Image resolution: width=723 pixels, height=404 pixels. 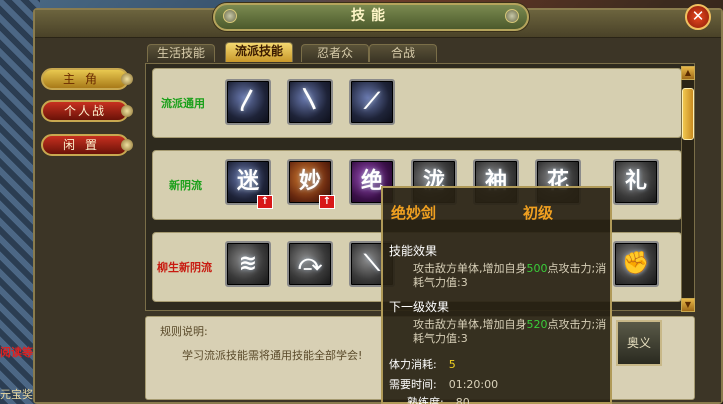 I want to click on tooltip-stamina: 体力消耗: 5, so click(x=422, y=364).